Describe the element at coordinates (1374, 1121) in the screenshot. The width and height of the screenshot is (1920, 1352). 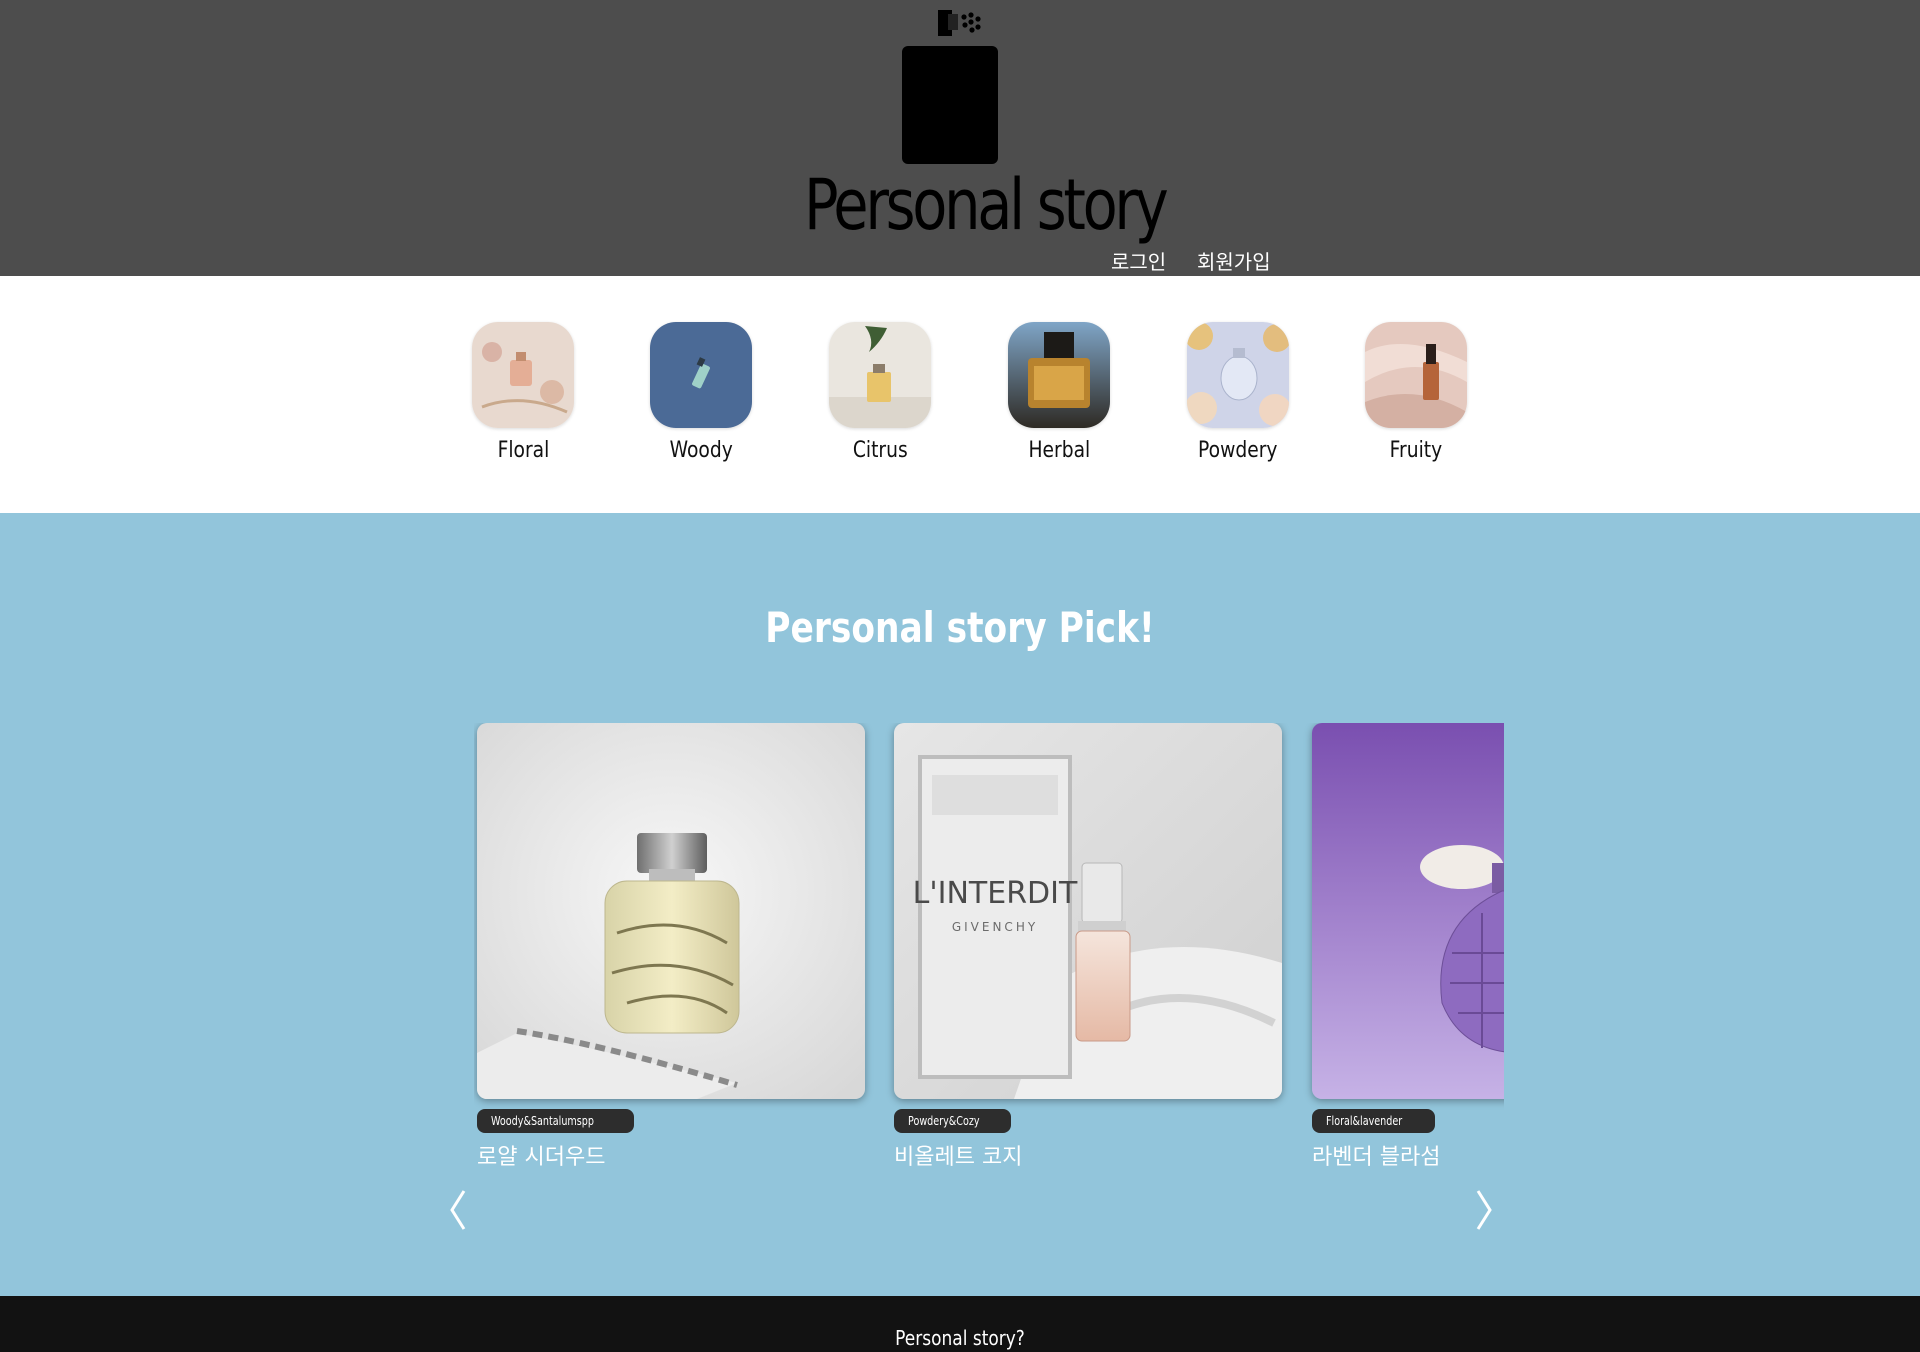
I see `product-tag: Floral&lavender` at that location.